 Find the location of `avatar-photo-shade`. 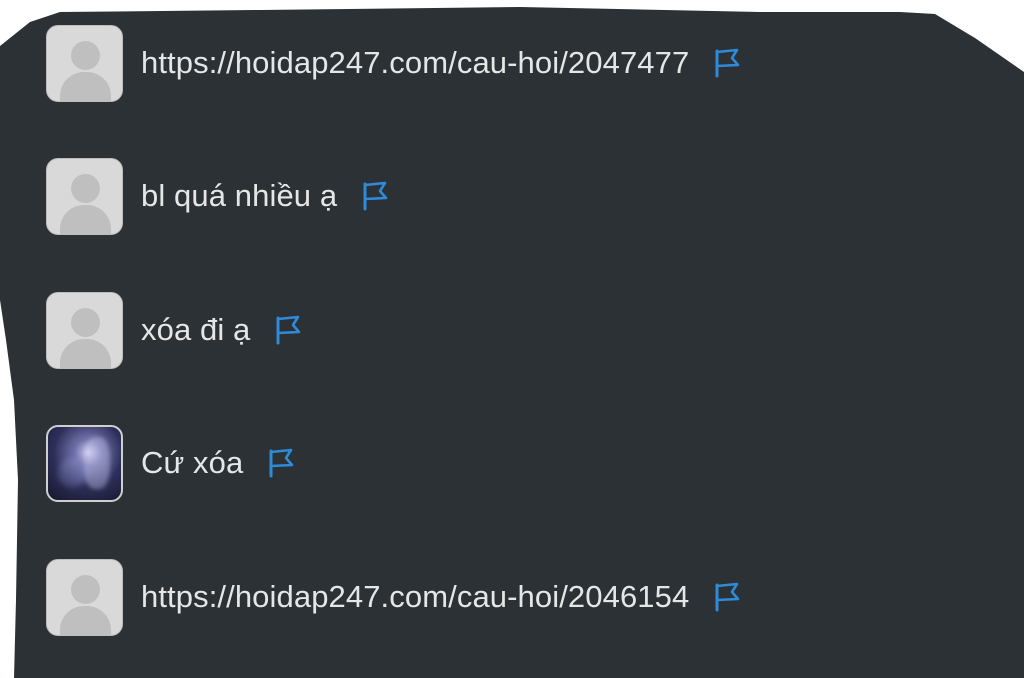

avatar-photo-shade is located at coordinates (73, 471).